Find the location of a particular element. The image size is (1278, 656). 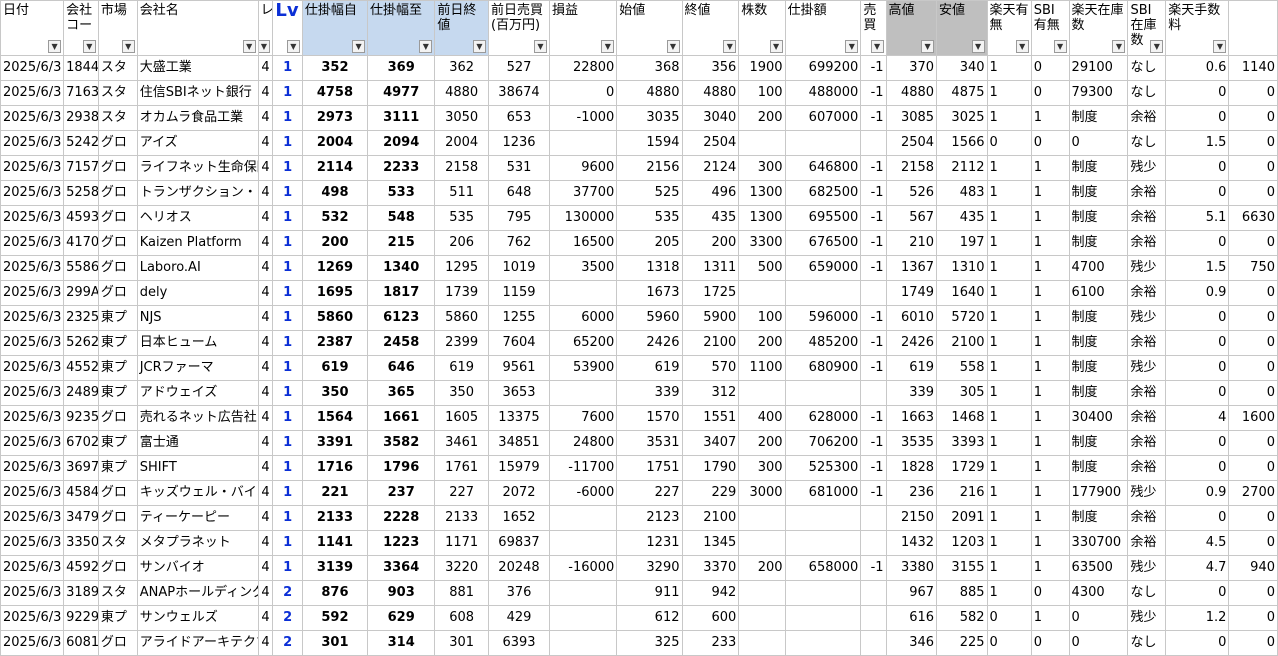

cell-col-10: 130000 is located at coordinates (583, 218).